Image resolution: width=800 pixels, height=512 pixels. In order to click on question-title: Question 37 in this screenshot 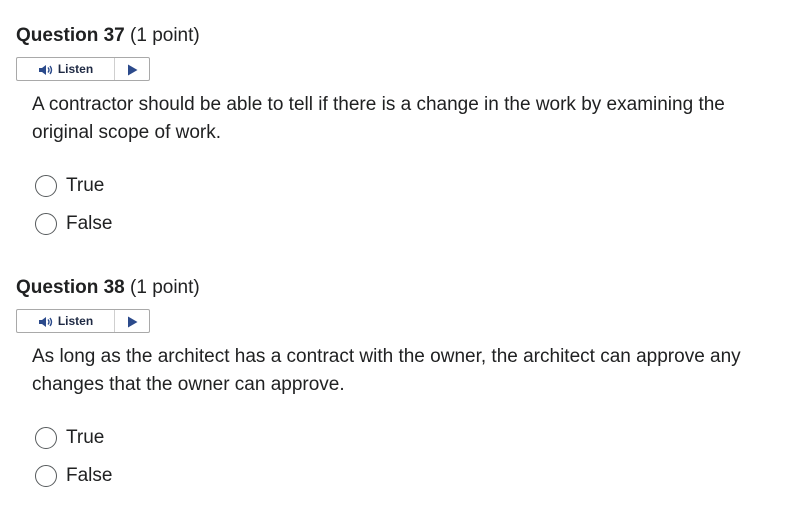, I will do `click(70, 35)`.